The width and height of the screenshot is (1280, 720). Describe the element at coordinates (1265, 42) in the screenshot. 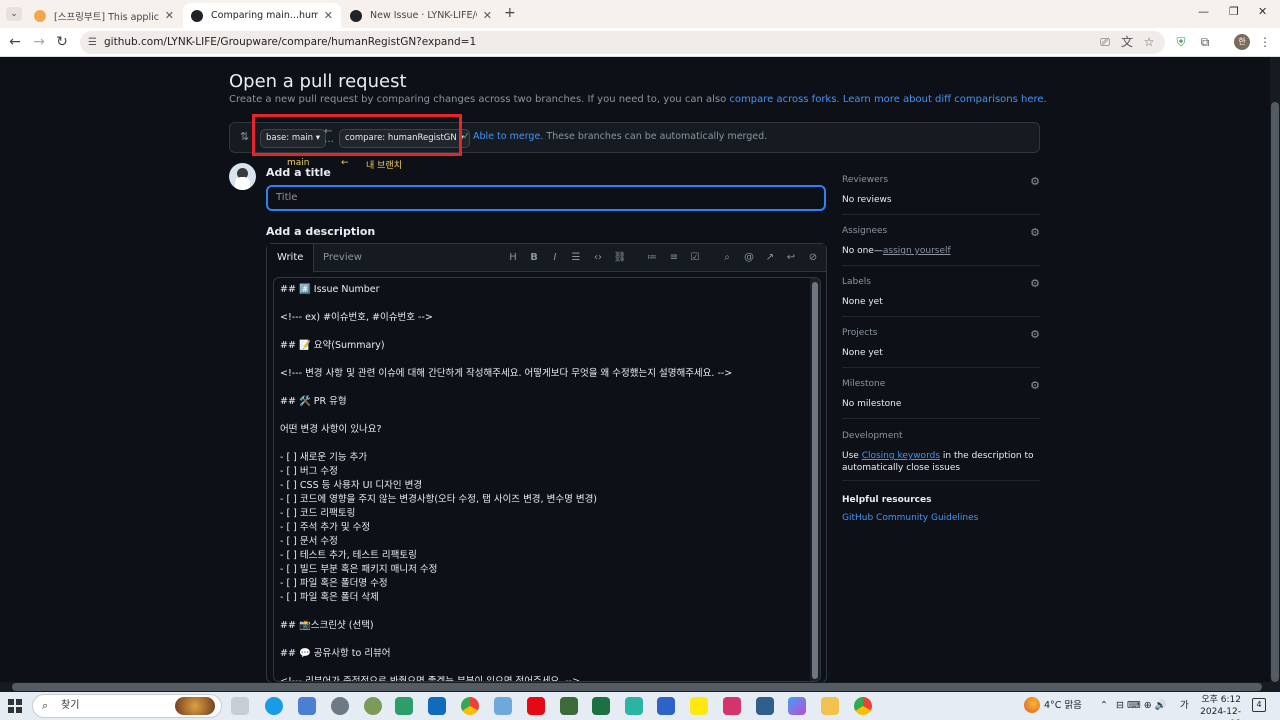

I see `browser-menu-icon: ⋮` at that location.